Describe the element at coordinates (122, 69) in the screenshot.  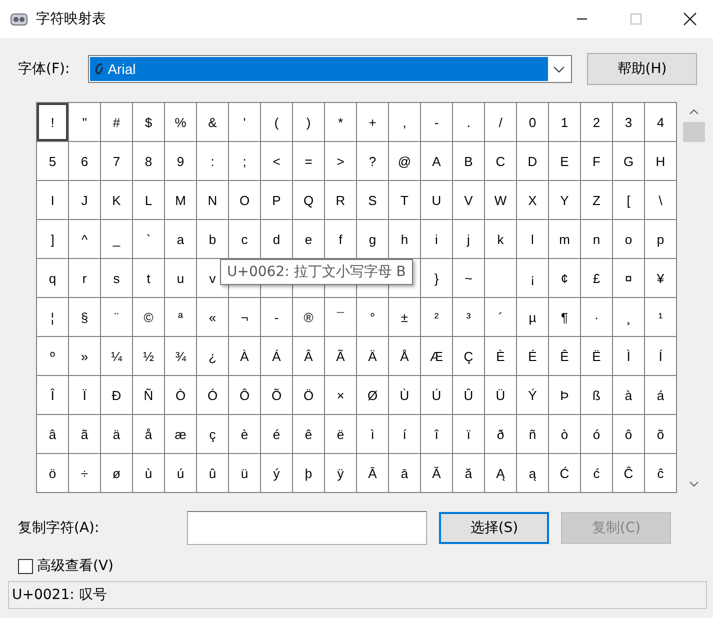
I see `font-value: Arial` at that location.